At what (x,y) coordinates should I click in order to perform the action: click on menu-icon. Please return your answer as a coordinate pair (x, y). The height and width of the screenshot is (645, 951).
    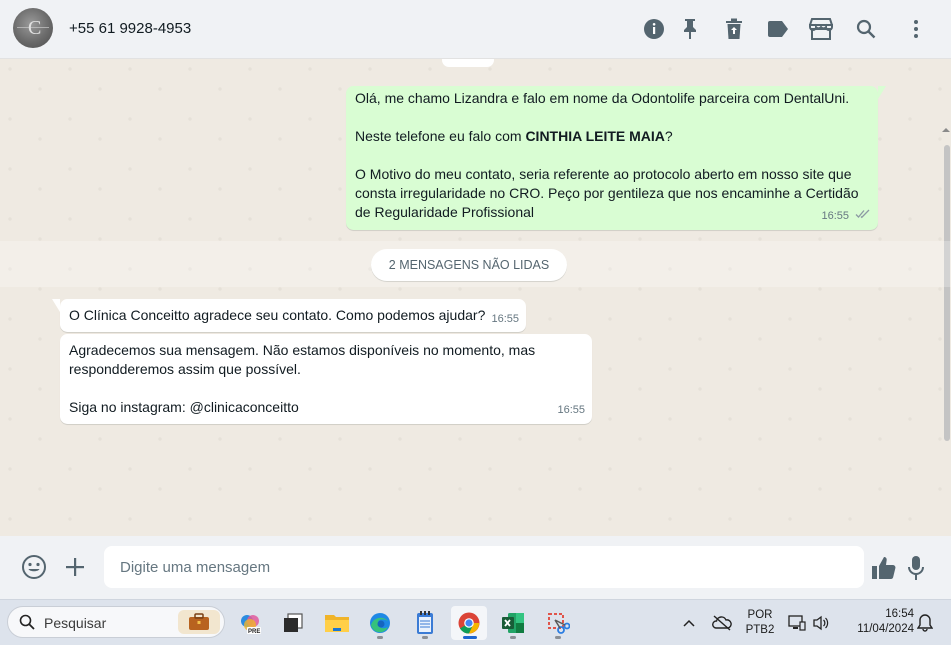
    Looking at the image, I should click on (916, 29).